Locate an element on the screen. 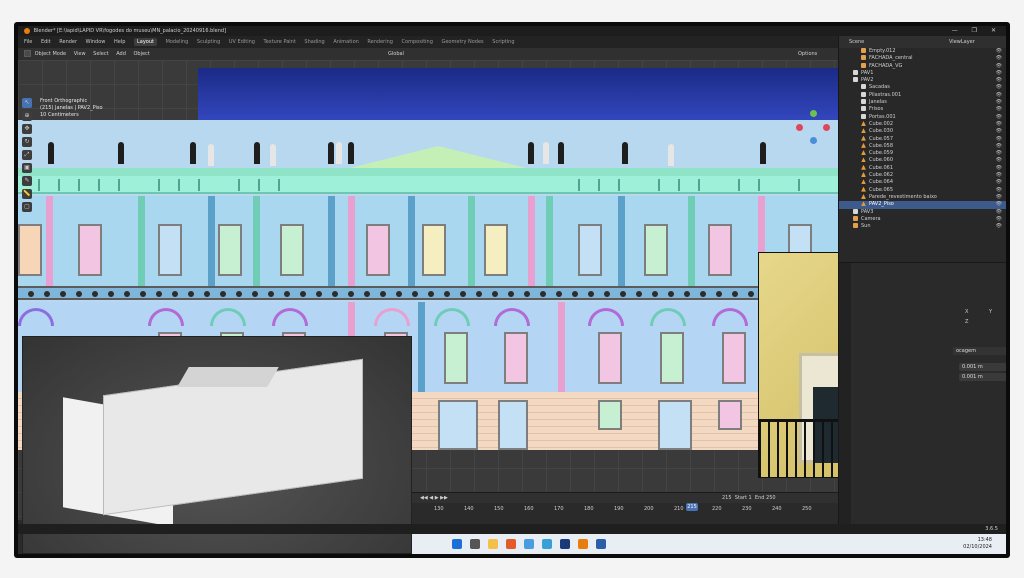 The image size is (1024, 578). transform-orientation-dropdown: Global is located at coordinates (396, 54).